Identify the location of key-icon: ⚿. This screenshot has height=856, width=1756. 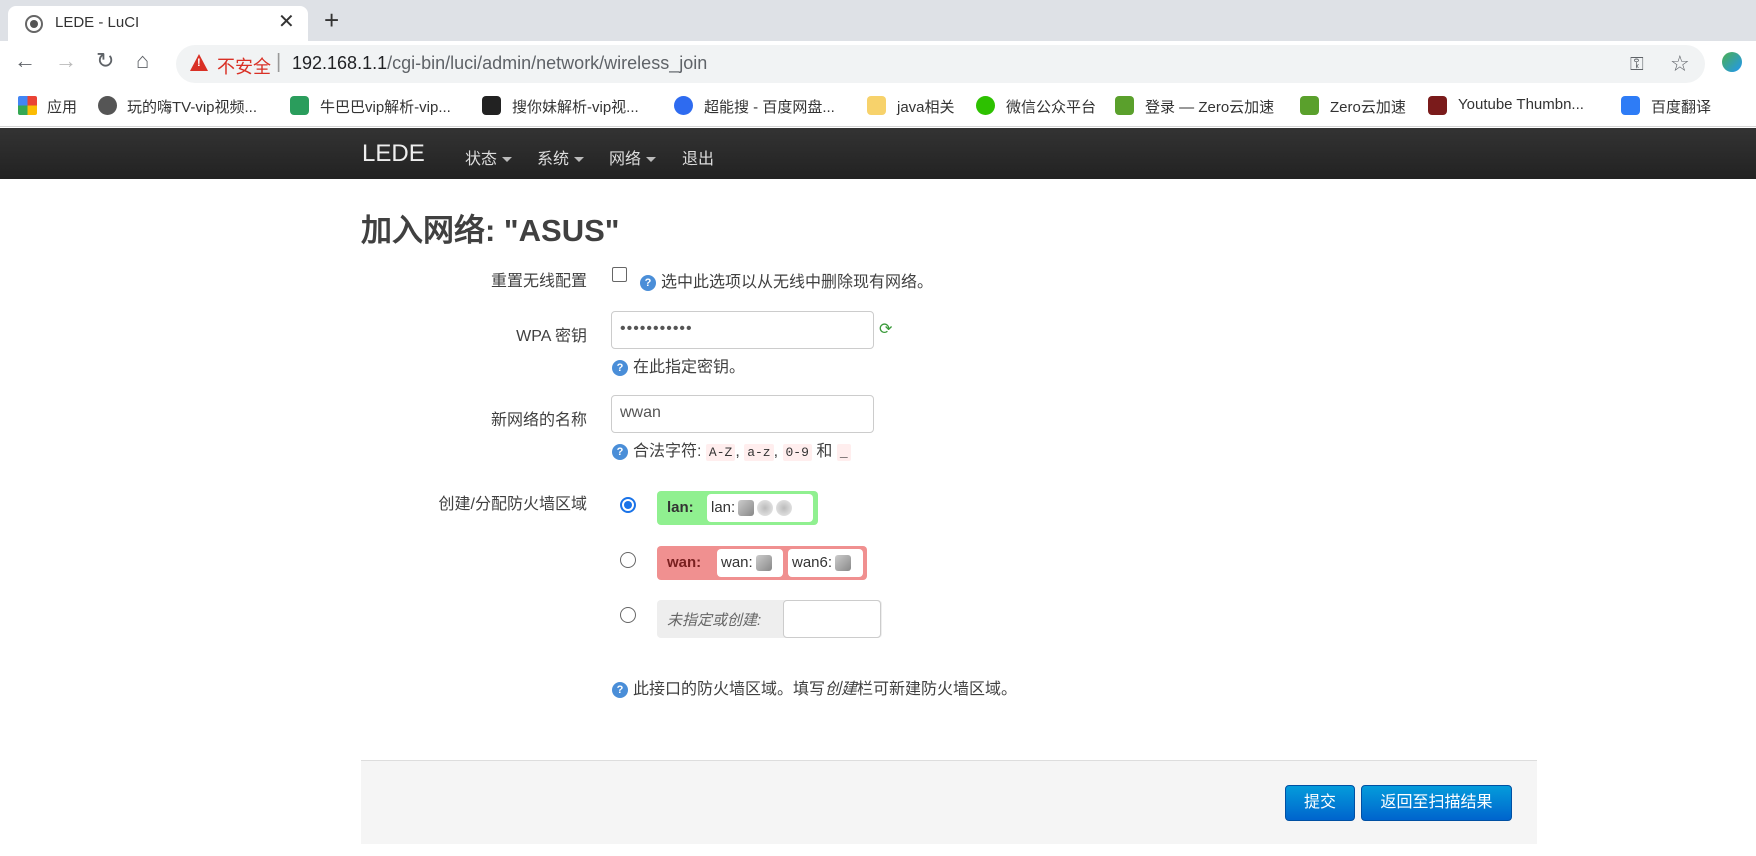
(1637, 64).